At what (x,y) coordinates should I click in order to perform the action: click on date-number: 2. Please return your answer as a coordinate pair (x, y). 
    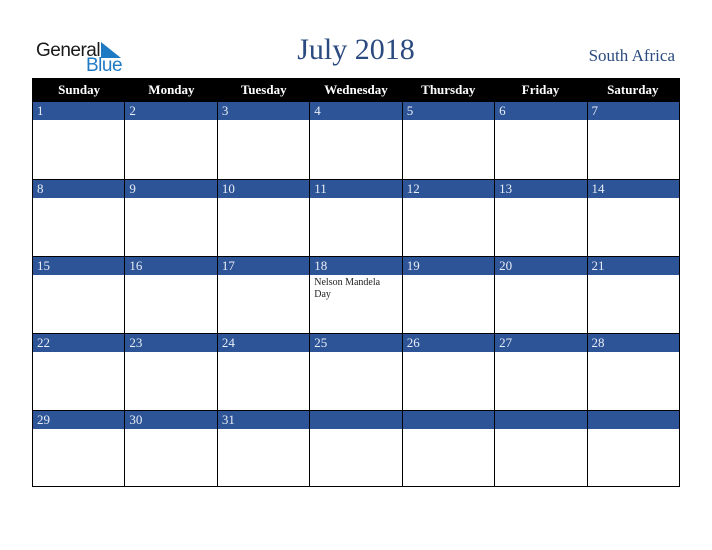
    Looking at the image, I should click on (171, 111).